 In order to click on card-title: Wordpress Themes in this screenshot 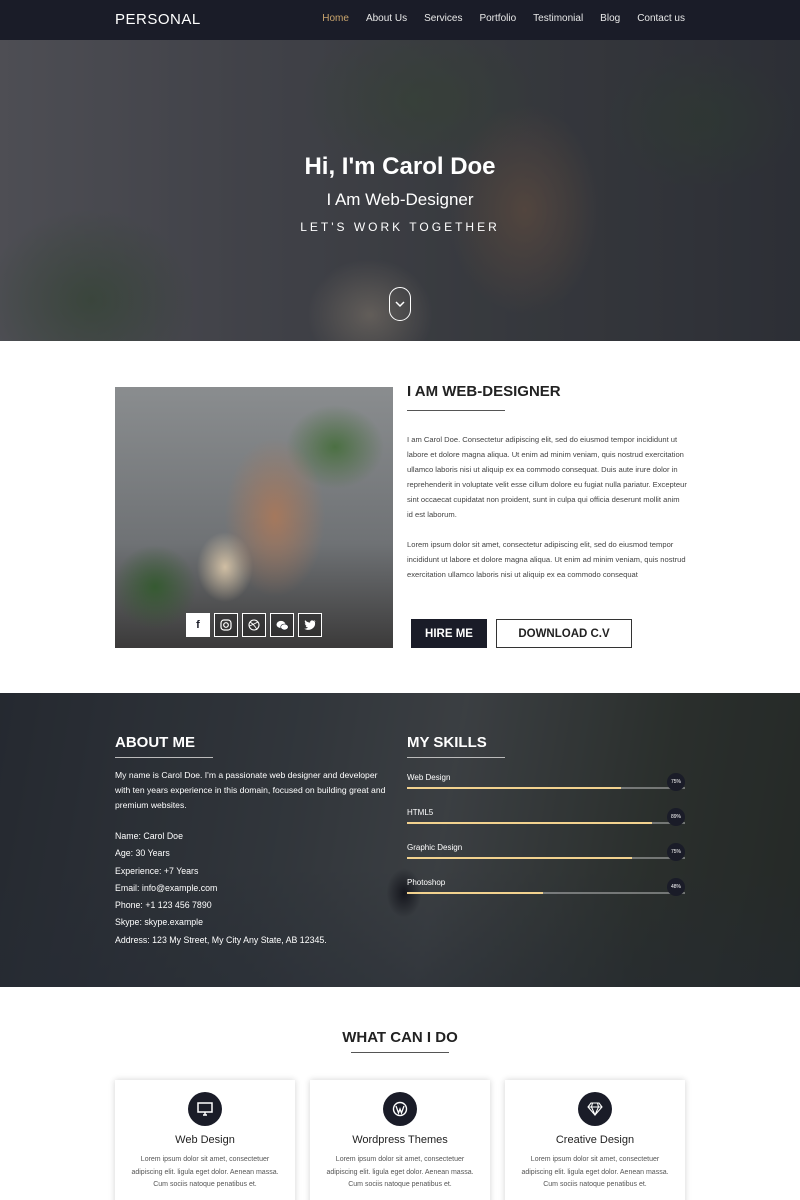, I will do `click(400, 1140)`.